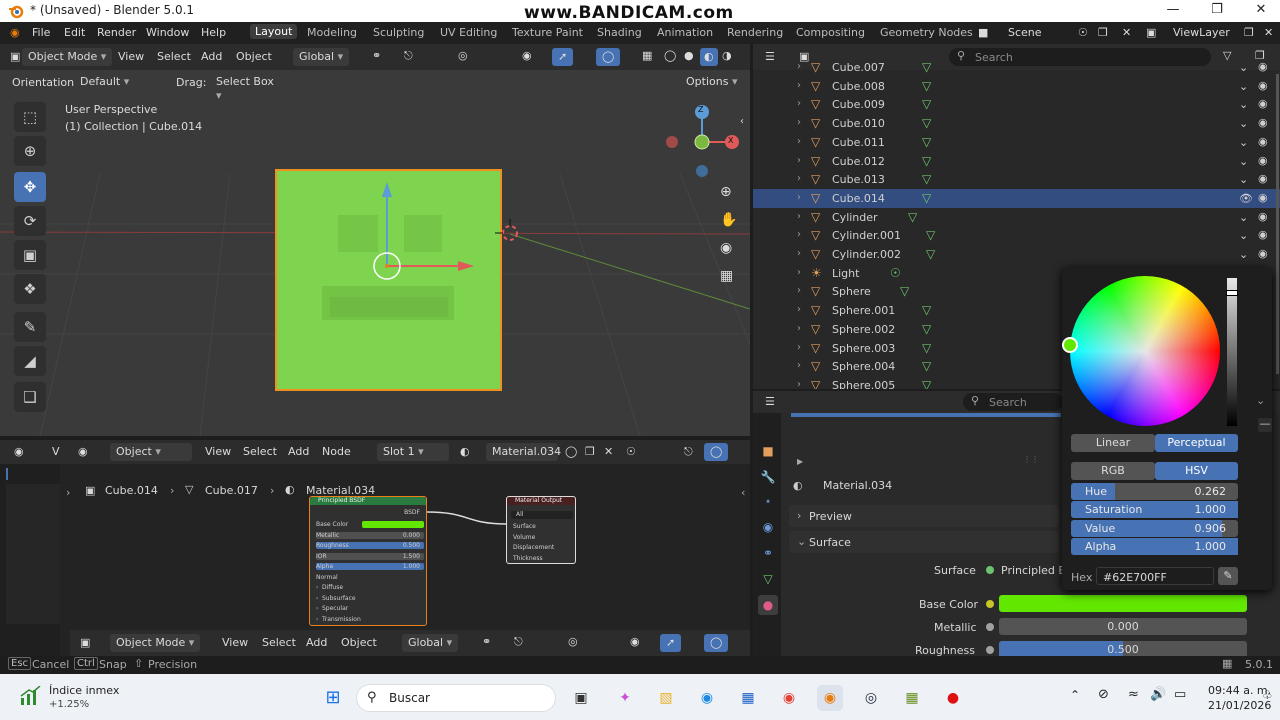 The height and width of the screenshot is (720, 1280). I want to click on outliner-item-name: Cylinder.001, so click(866, 235).